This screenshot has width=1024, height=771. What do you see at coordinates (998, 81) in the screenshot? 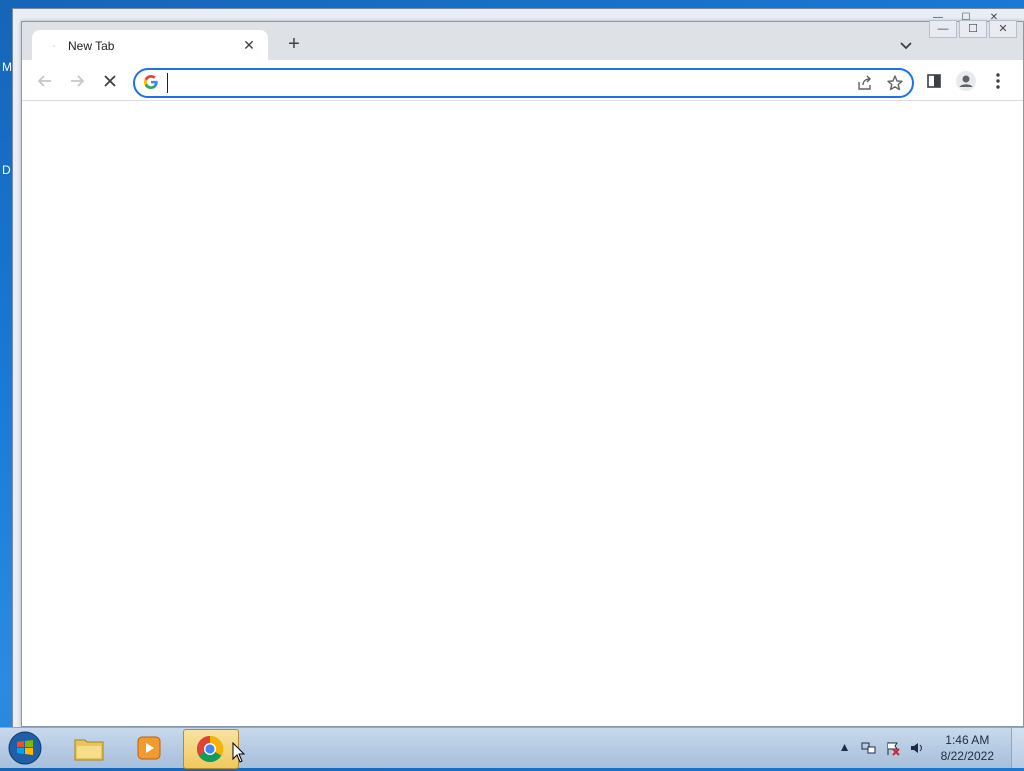
I see `menu-kebab-icon` at bounding box center [998, 81].